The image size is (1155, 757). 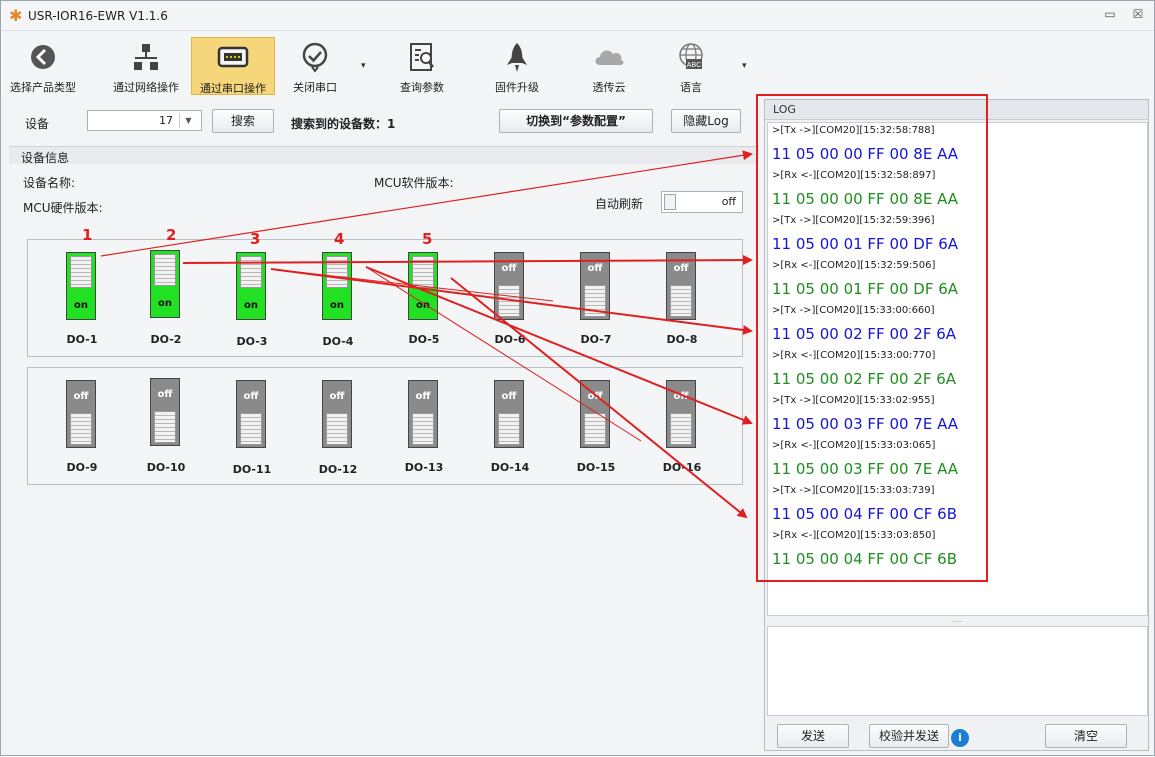 What do you see at coordinates (1110, 14) in the screenshot?
I see `minimize-button: ▭` at bounding box center [1110, 14].